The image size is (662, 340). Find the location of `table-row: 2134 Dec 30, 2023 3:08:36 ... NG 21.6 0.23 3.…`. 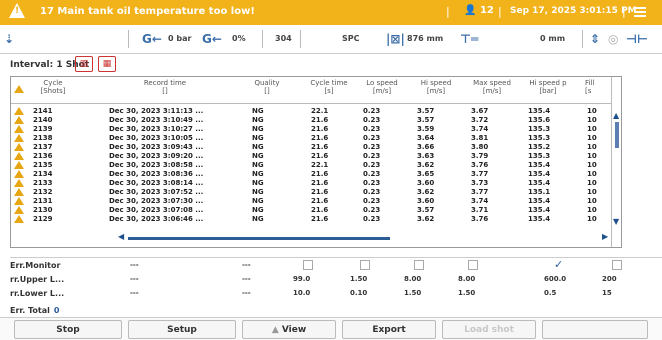

table-row: 2134 Dec 30, 2023 3:08:36 ... NG 21.6 0.23 3.… is located at coordinates (311, 174).